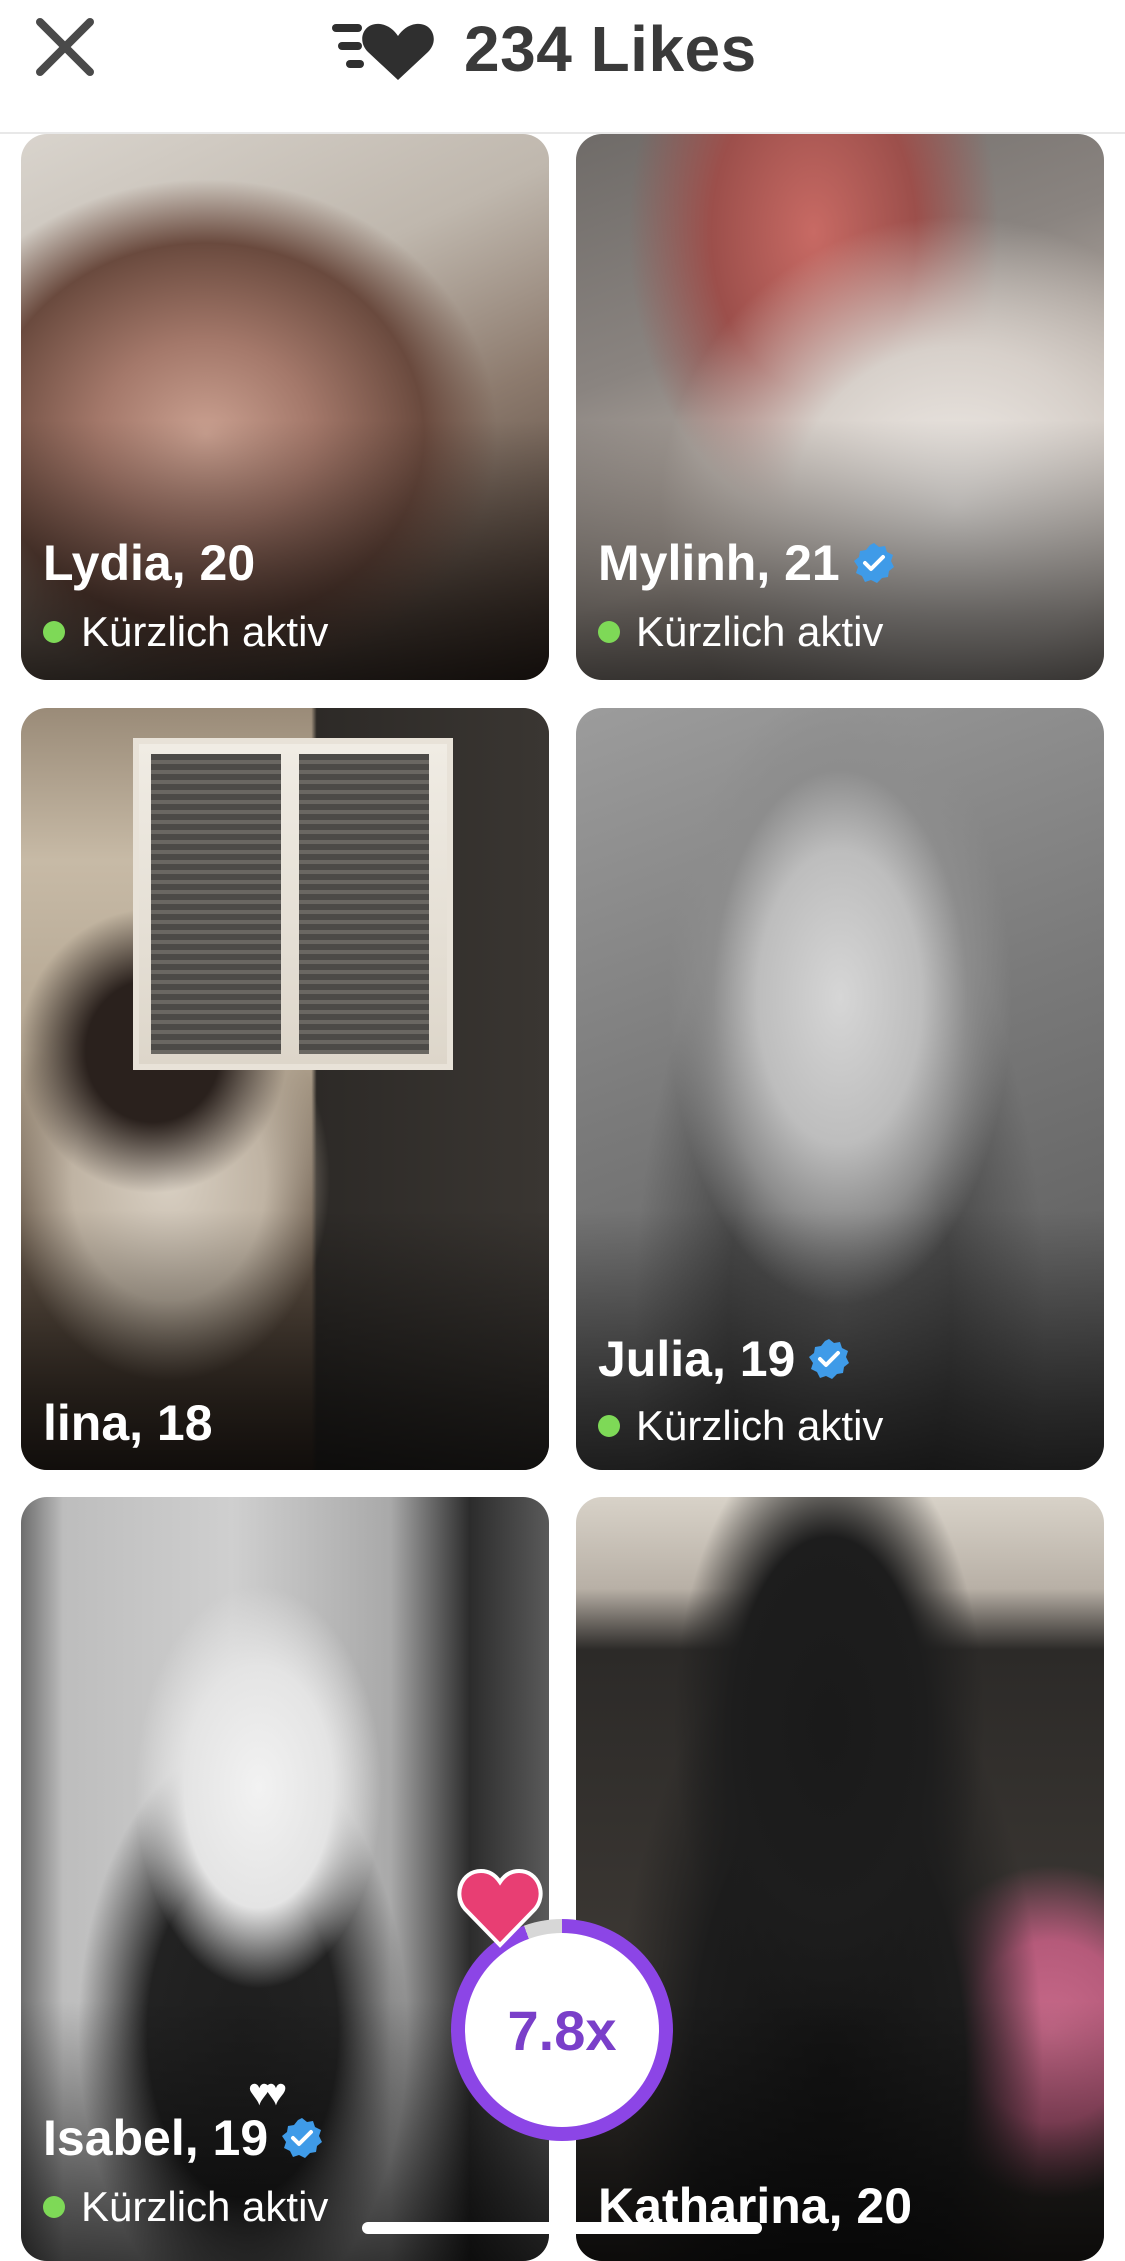 Image resolution: width=1125 pixels, height=2261 pixels. What do you see at coordinates (840, 407) in the screenshot?
I see `profile-card-mylinh: Mylinh, 21 Kürzlich aktiv` at bounding box center [840, 407].